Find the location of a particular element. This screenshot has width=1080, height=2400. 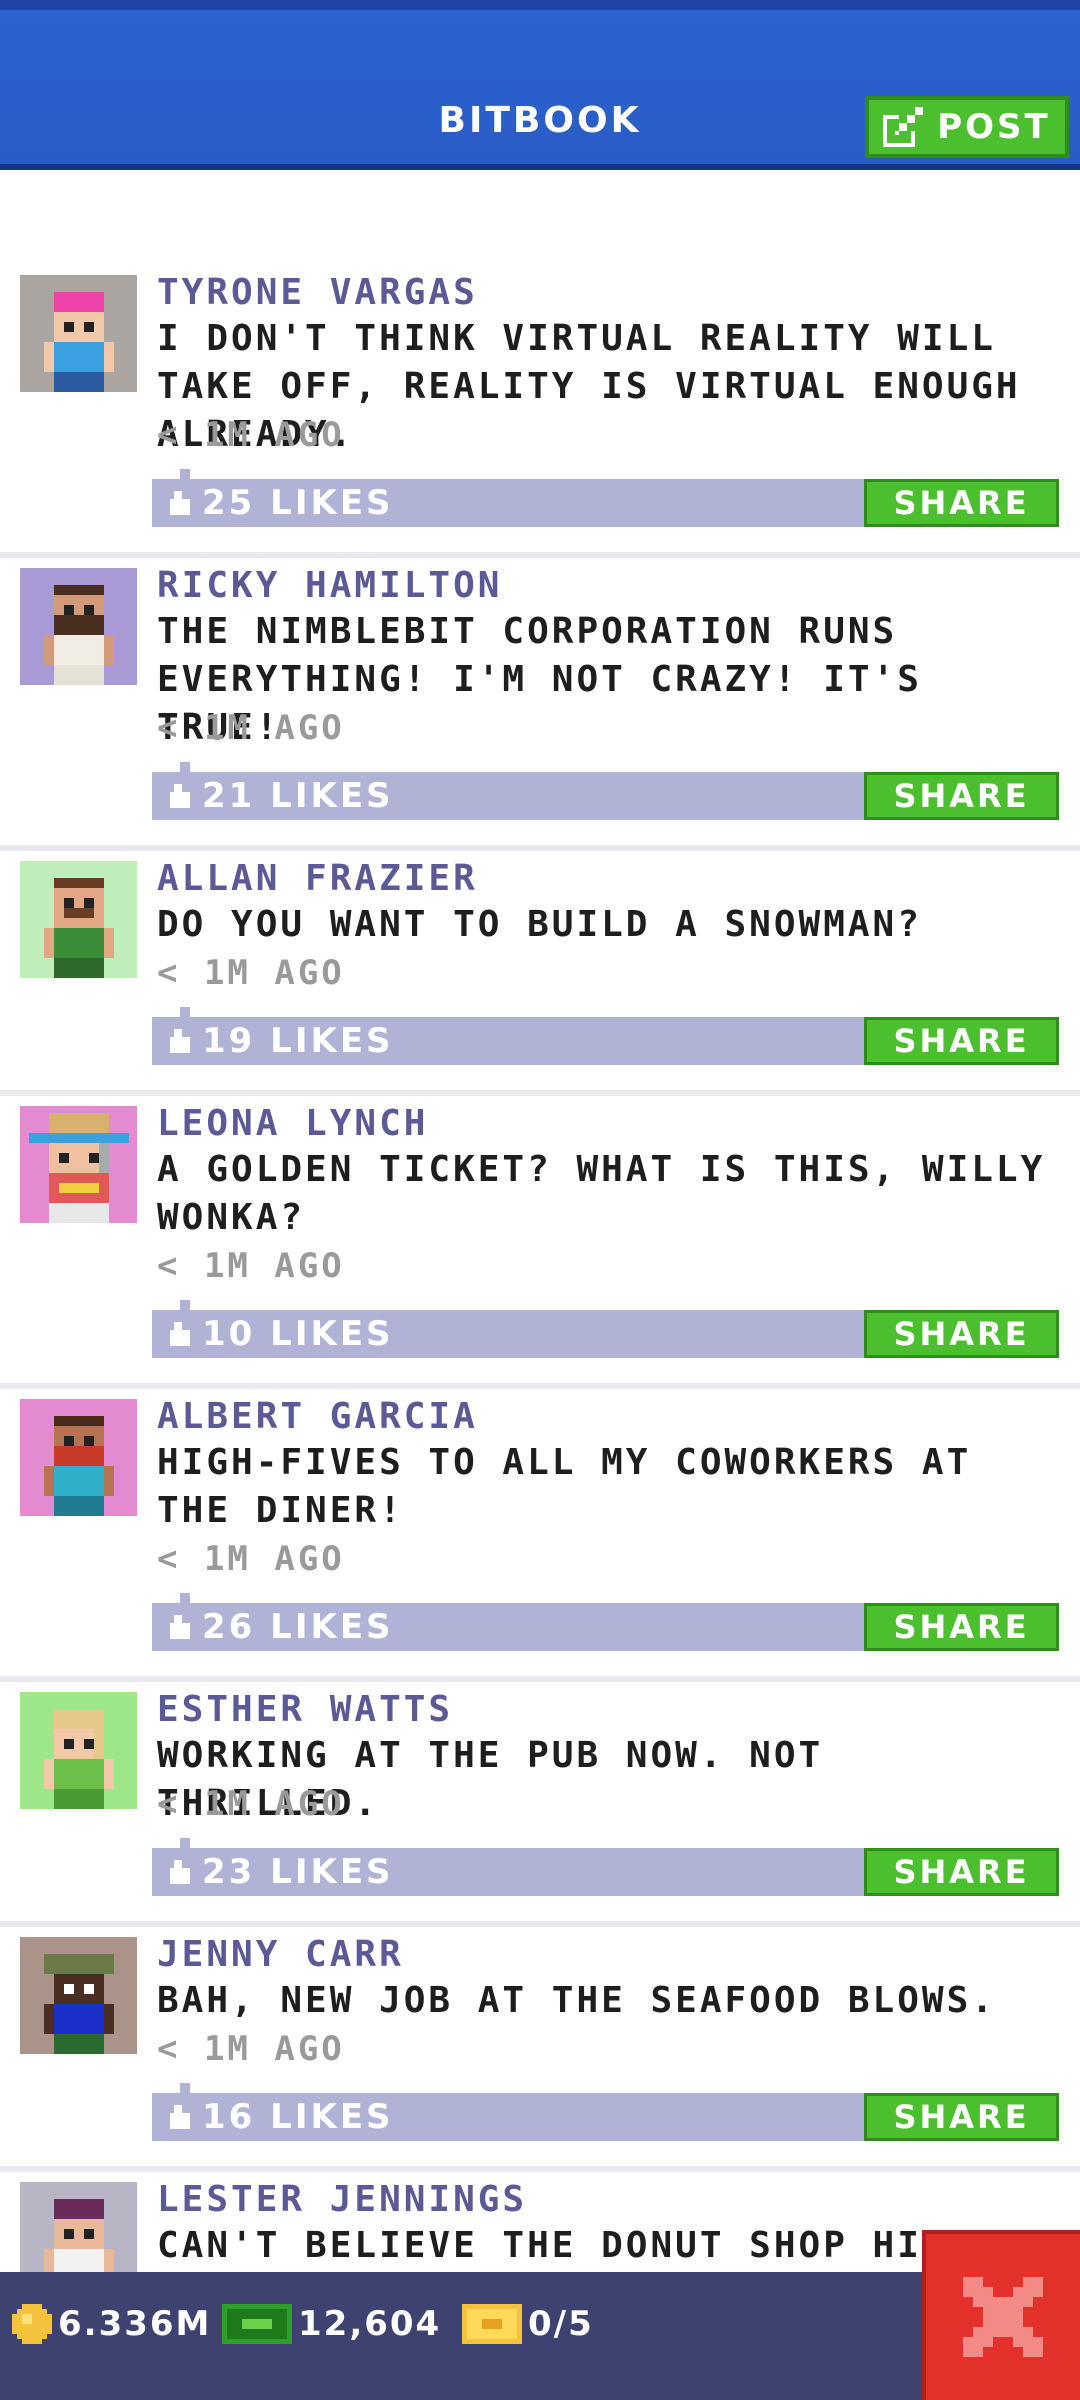

app-header: BITBOOK POST is located at coordinates (540, 85).